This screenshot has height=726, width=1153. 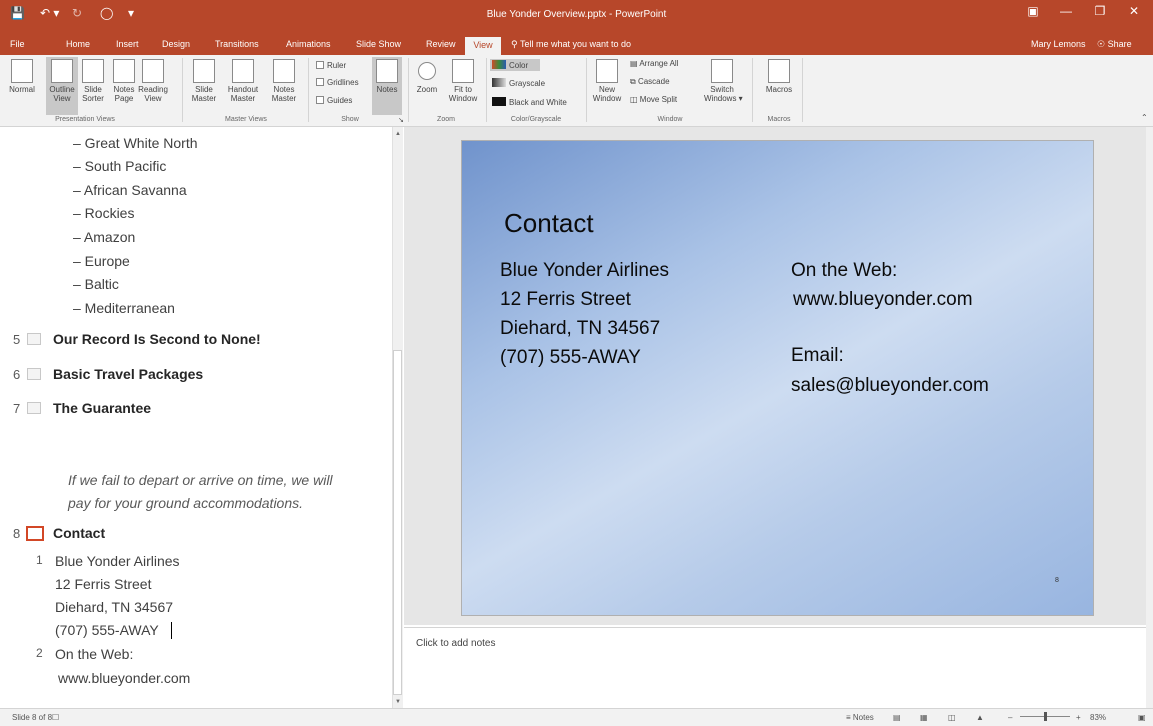 I want to click on ruler-checkbox: Ruler, so click(x=331, y=65).